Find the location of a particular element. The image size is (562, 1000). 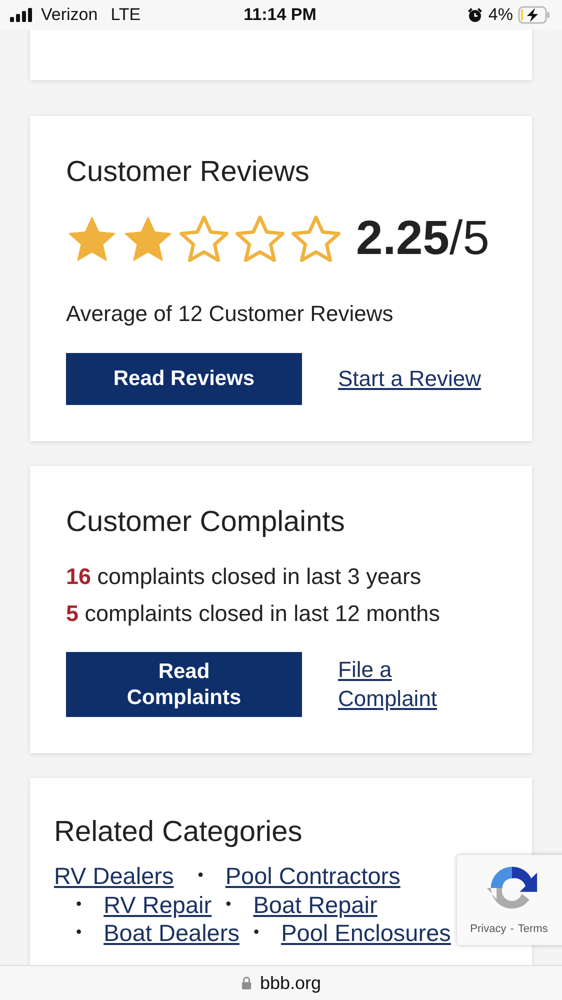

read-complaints-button: Read Complaints is located at coordinates (184, 684).